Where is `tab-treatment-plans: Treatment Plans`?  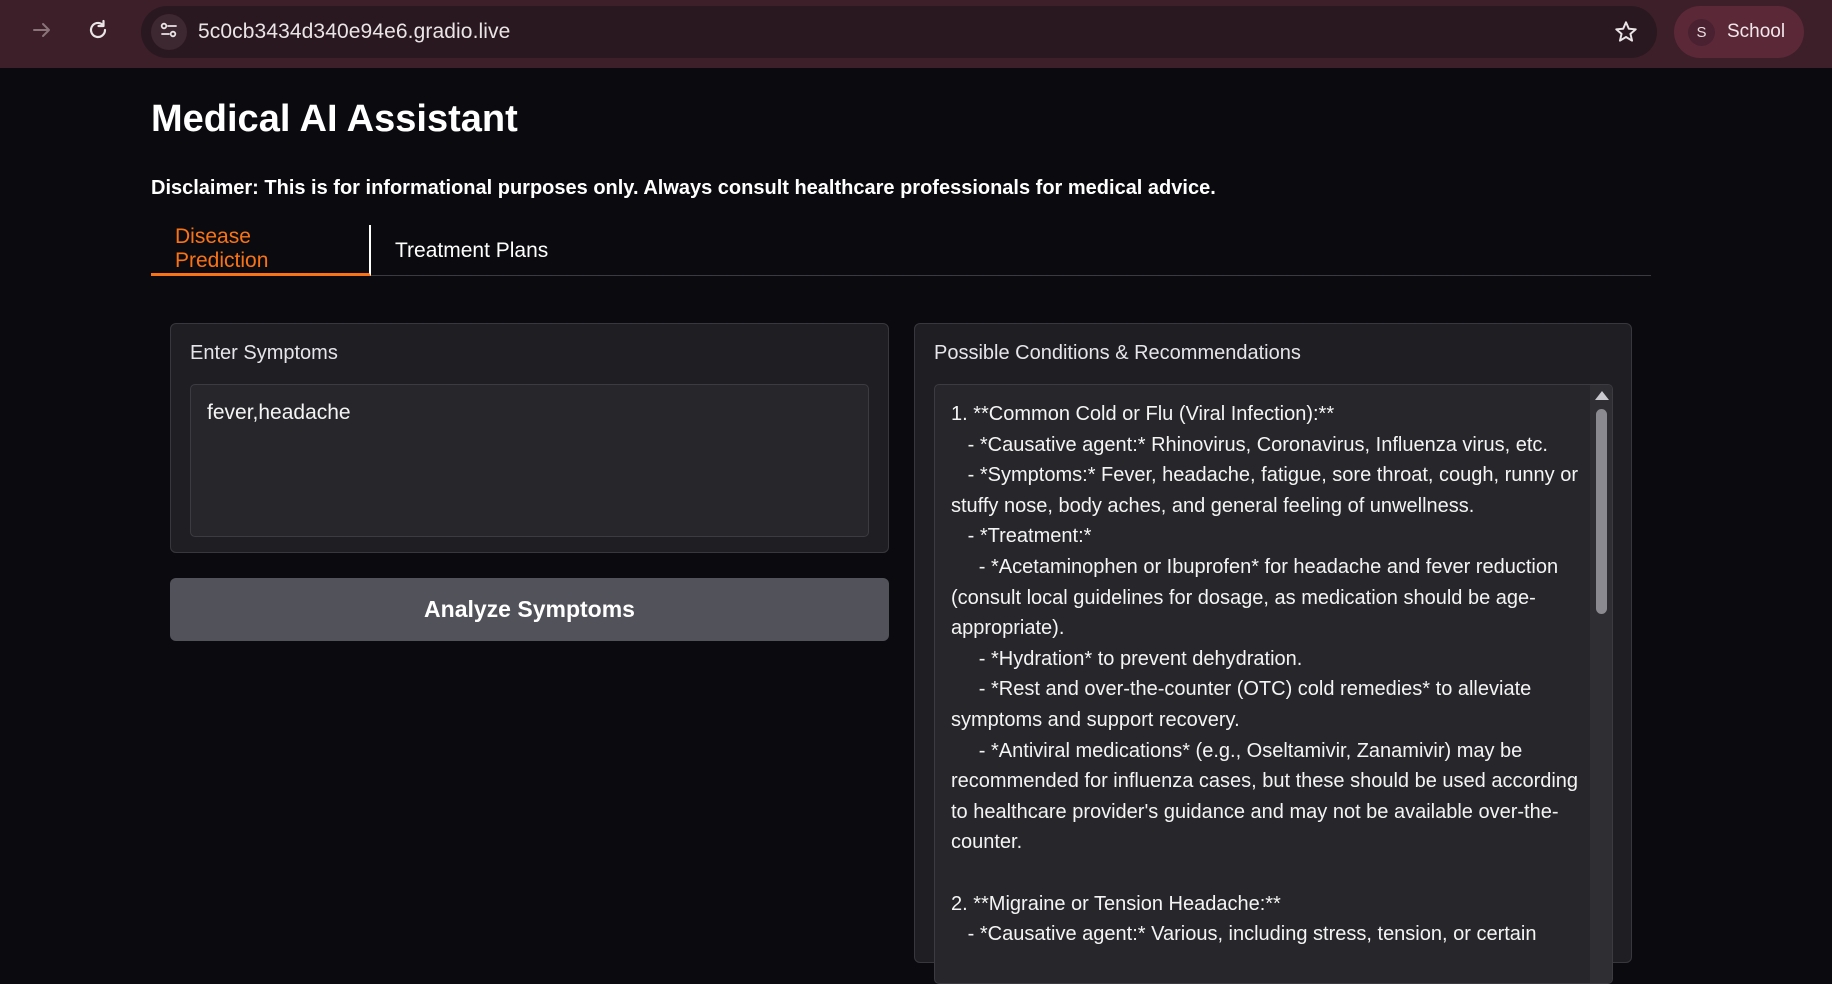
tab-treatment-plans: Treatment Plans is located at coordinates (471, 250).